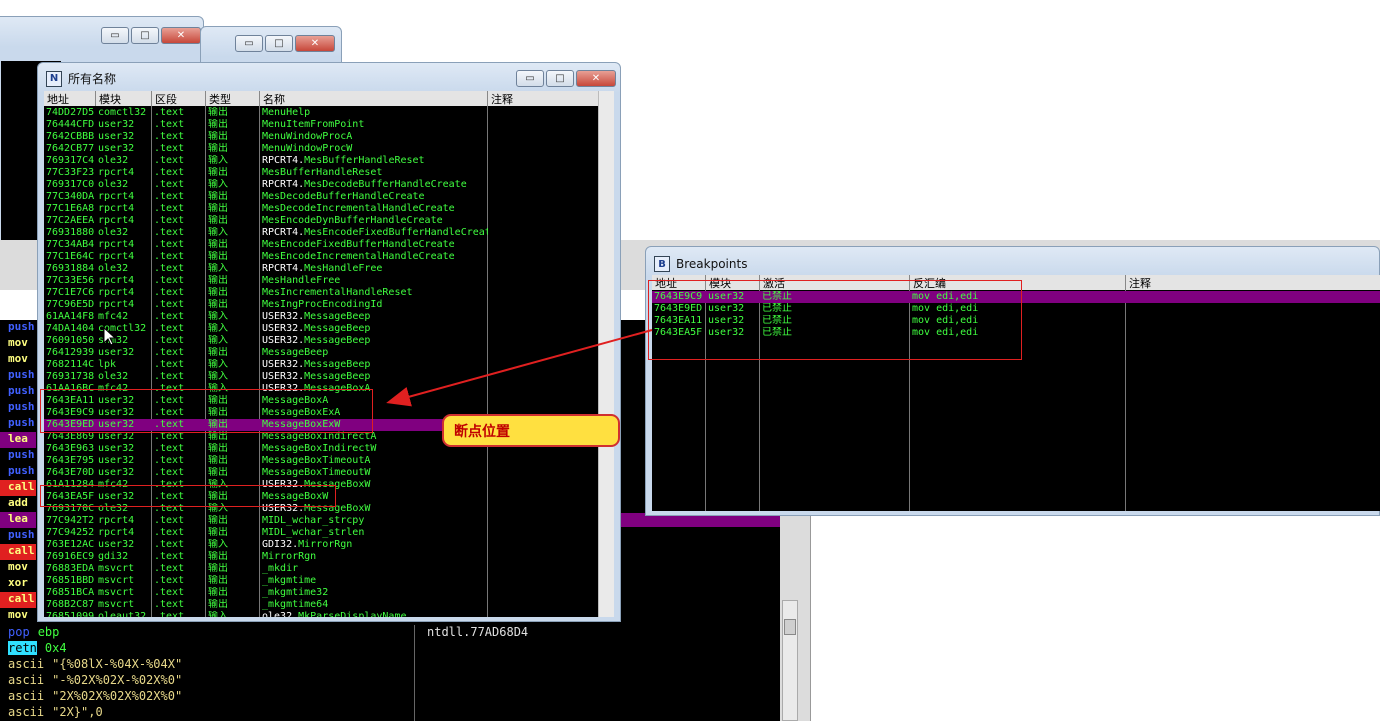  What do you see at coordinates (531, 430) in the screenshot?
I see `callout-breakpoint-location: 断点位置` at bounding box center [531, 430].